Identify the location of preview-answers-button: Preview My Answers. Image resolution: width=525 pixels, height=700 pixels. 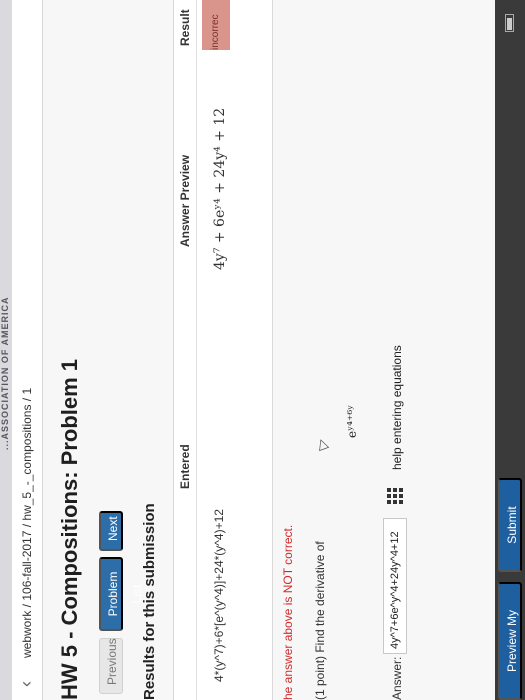
(510, 641).